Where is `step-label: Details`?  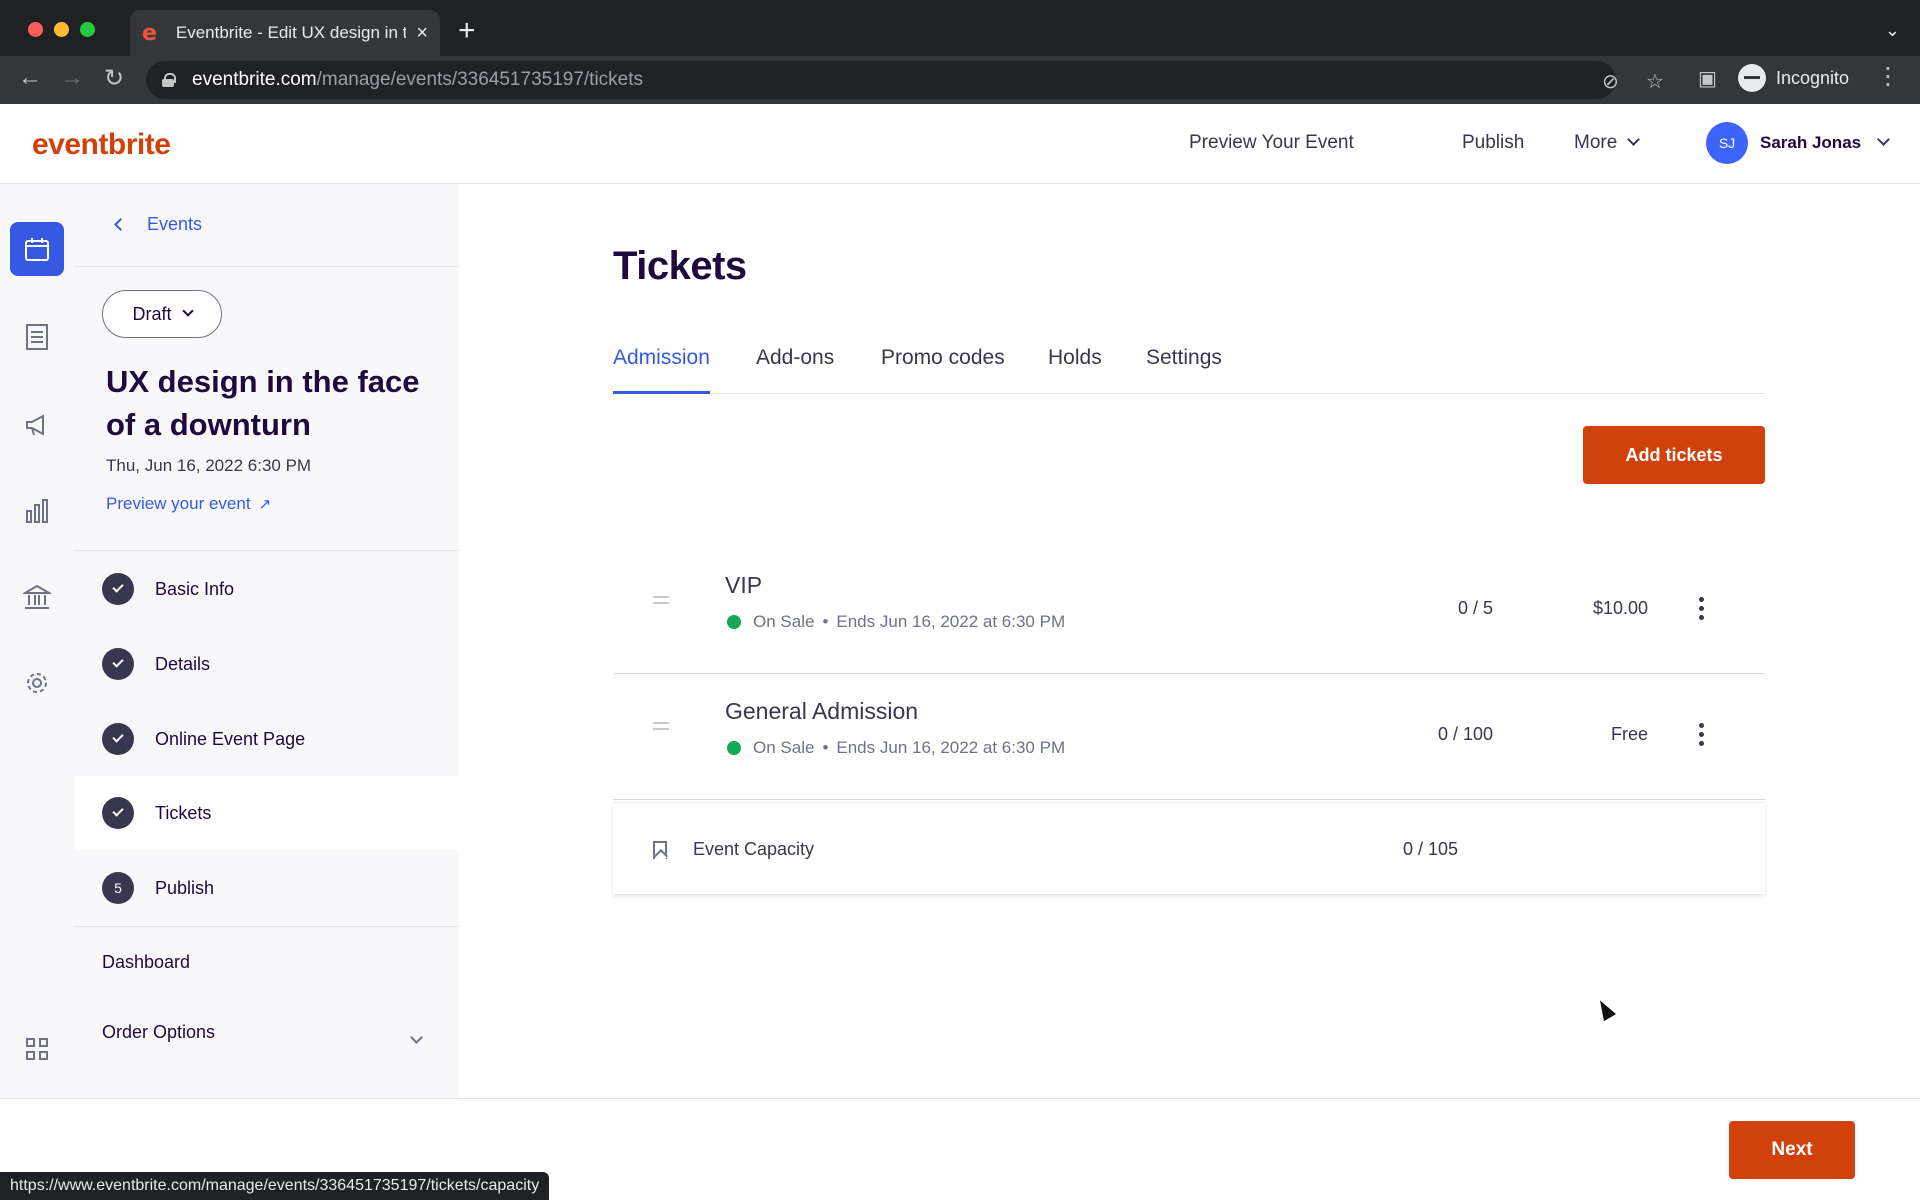
step-label: Details is located at coordinates (183, 663).